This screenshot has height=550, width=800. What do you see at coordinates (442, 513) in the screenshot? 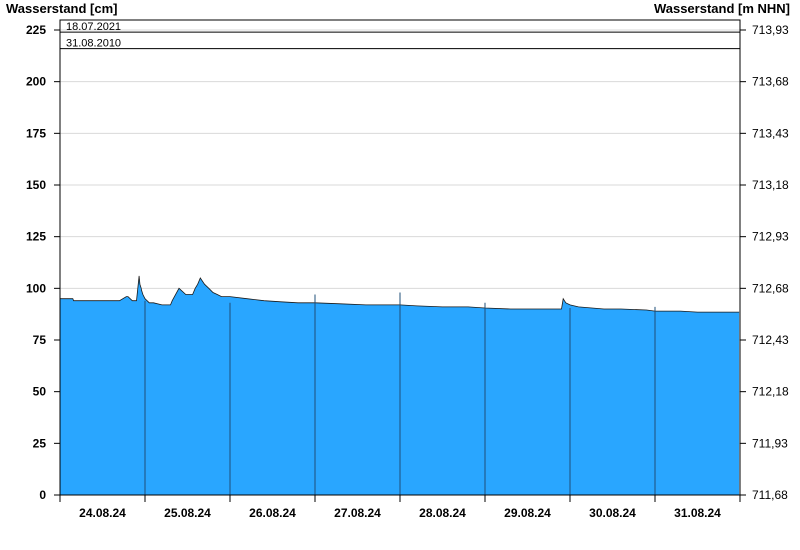
I see `x-tick-label: 28.08.24` at bounding box center [442, 513].